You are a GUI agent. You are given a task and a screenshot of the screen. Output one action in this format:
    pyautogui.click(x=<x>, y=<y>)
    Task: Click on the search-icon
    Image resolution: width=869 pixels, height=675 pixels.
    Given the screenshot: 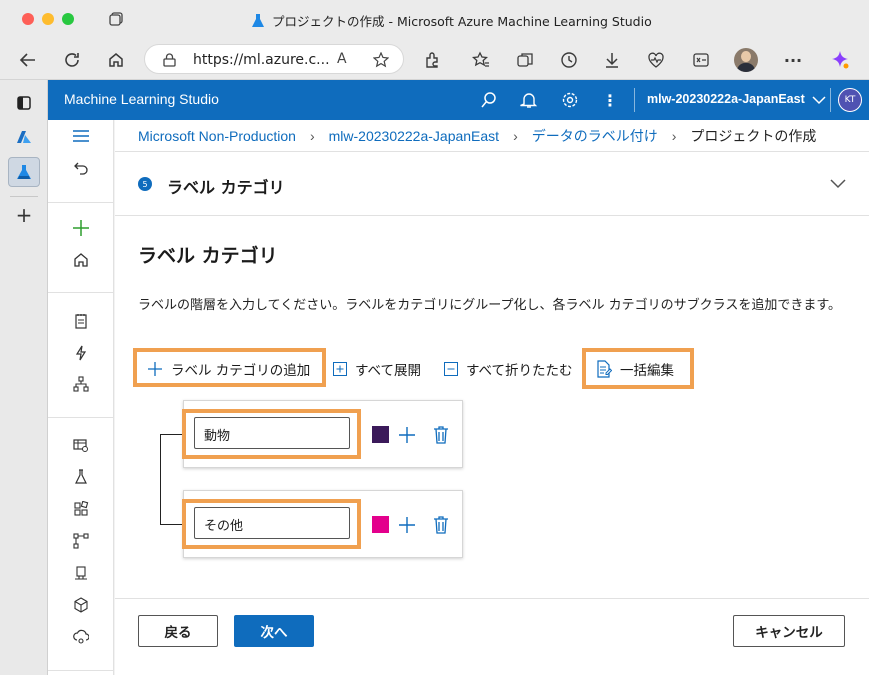 What is the action you would take?
    pyautogui.click(x=489, y=100)
    